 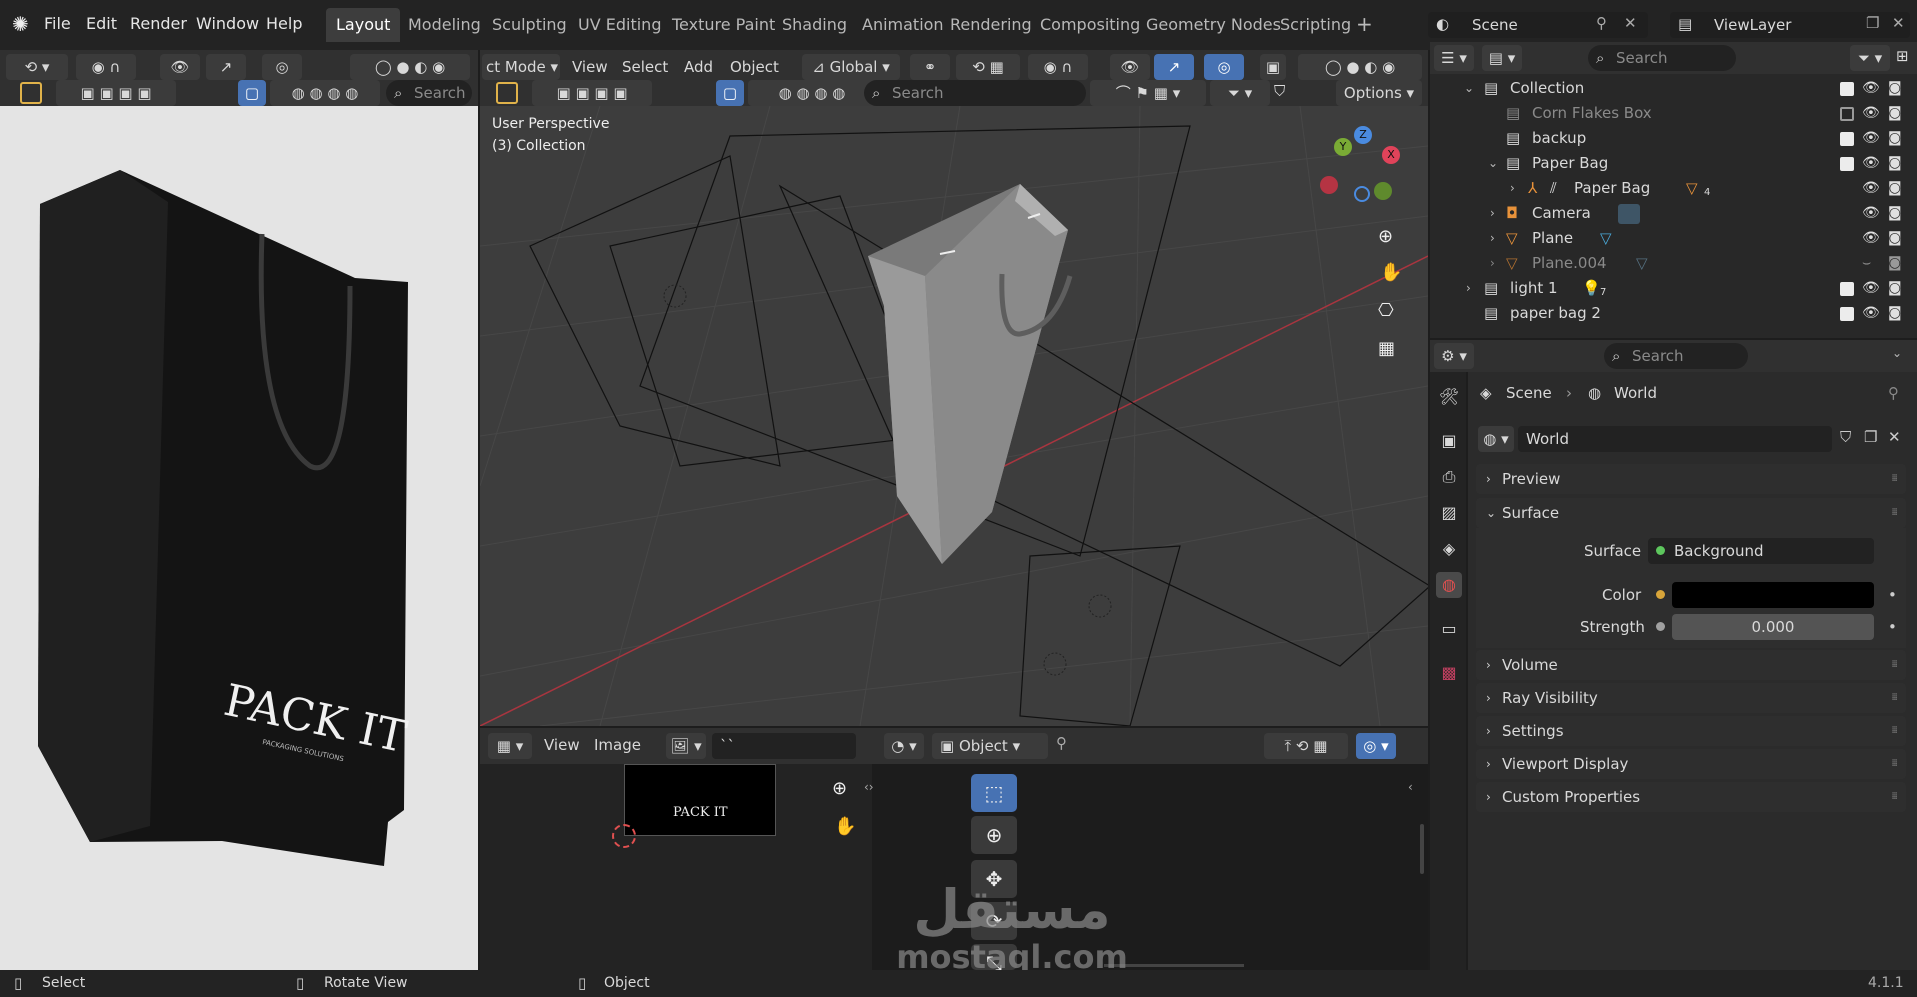 What do you see at coordinates (1364, 24) in the screenshot?
I see `add-workspace-icon: +` at bounding box center [1364, 24].